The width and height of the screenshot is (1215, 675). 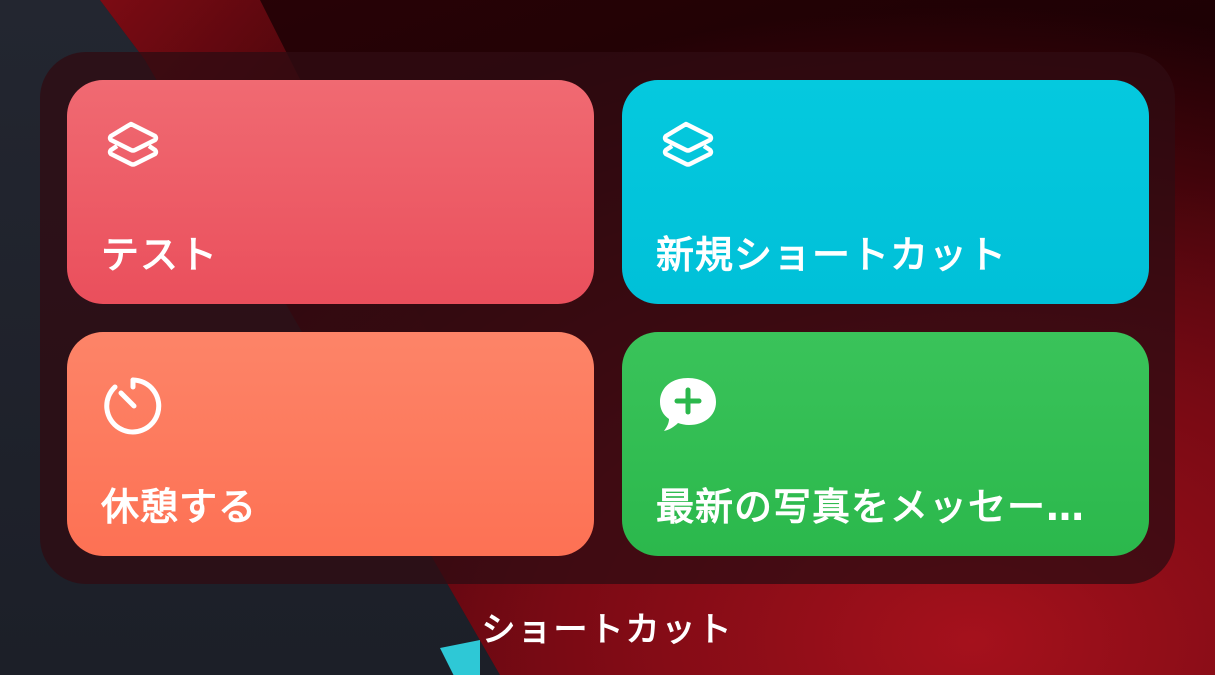 I want to click on shortcut-tile-new-shortcut: 新規ショートカット, so click(x=885, y=192).